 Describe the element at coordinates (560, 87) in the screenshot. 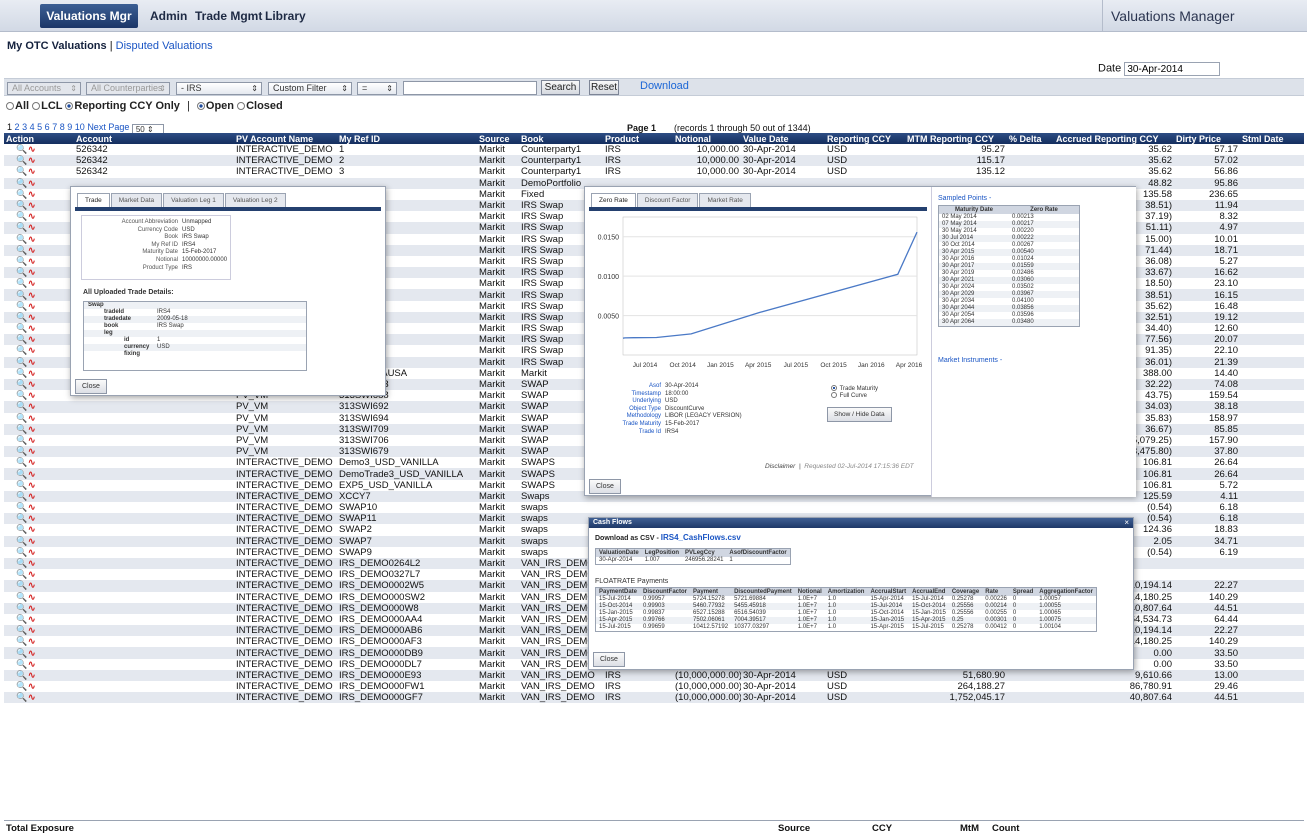

I see `search-button: Search` at that location.